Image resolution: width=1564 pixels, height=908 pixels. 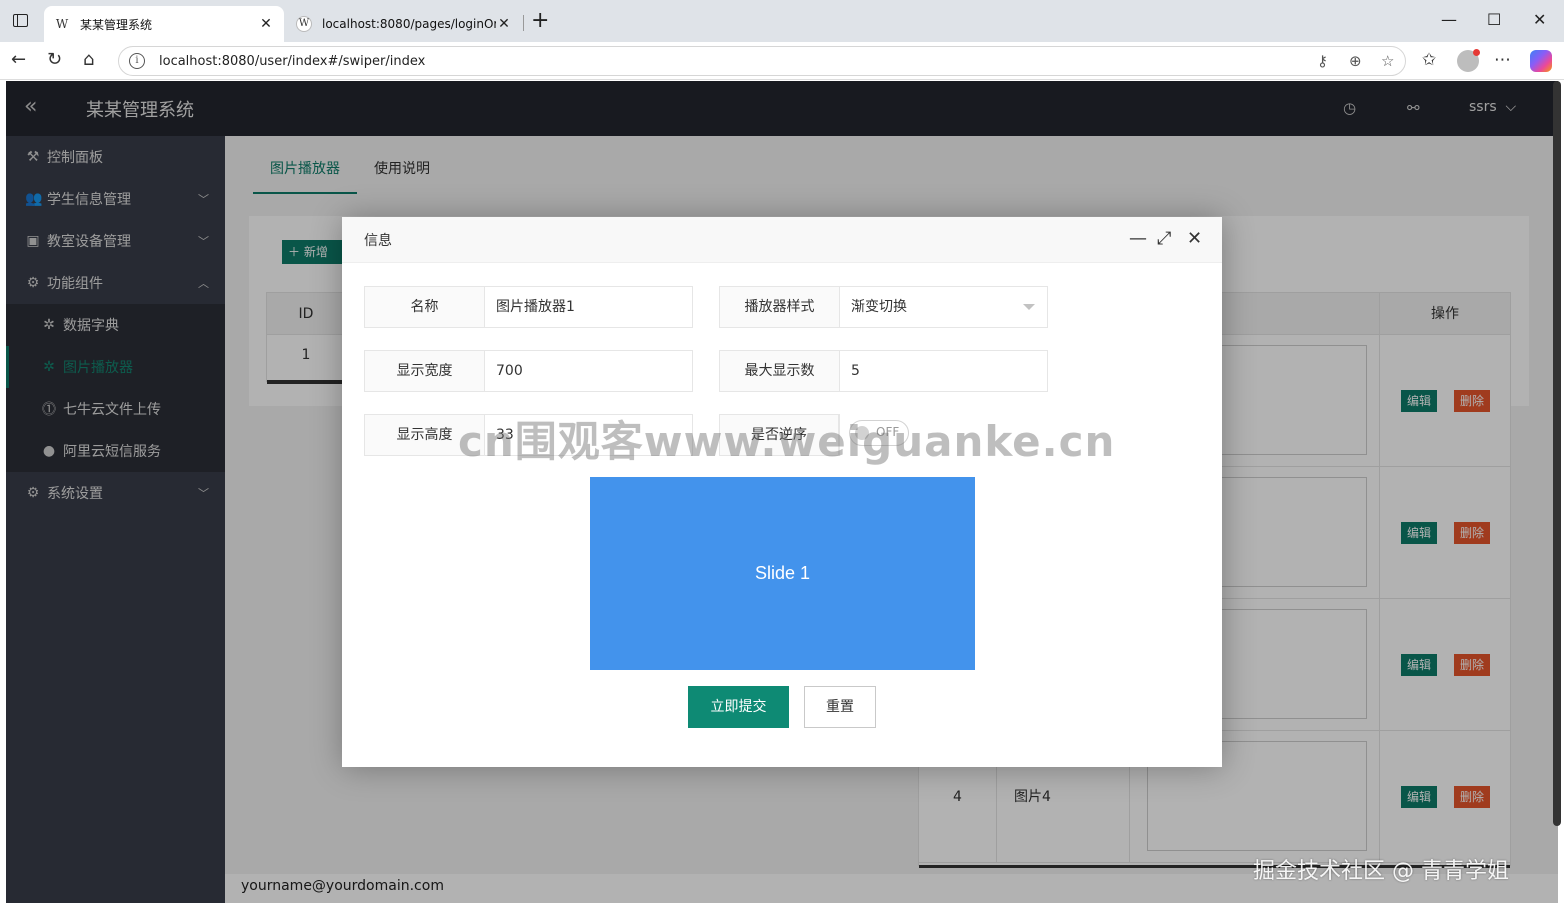 I want to click on caret-down-icon, so click(x=1029, y=307).